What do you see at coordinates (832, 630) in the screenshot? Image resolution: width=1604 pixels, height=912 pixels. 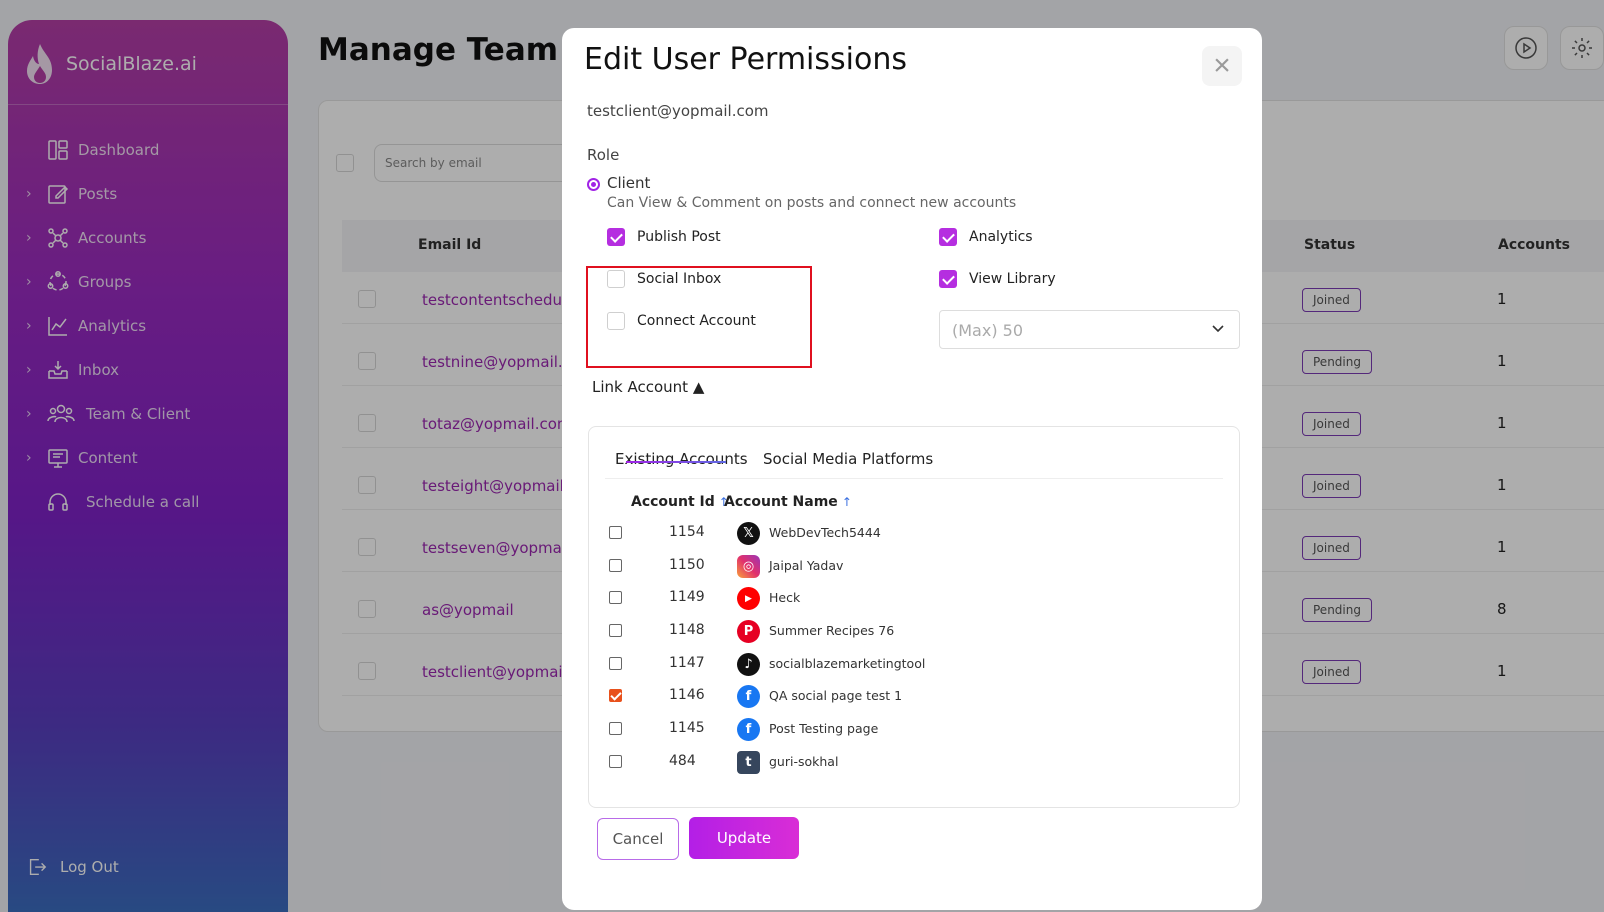 I see `account-name: Summer Recipes 76` at bounding box center [832, 630].